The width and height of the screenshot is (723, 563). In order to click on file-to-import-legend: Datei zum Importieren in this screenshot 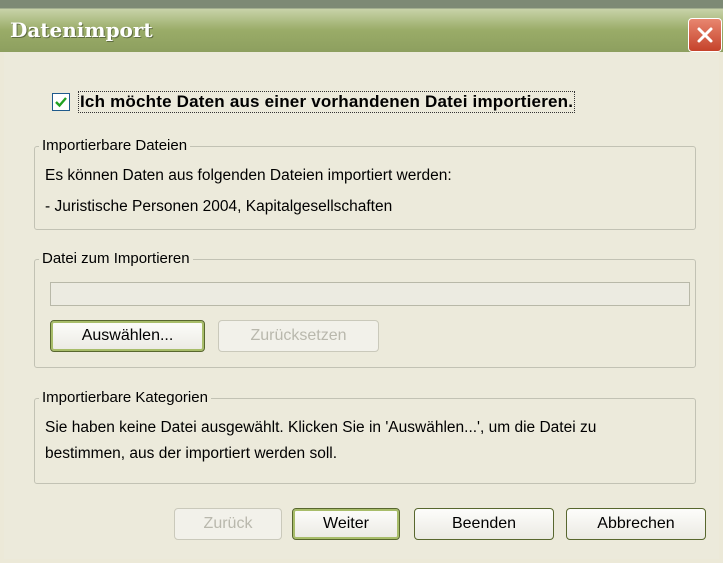, I will do `click(116, 258)`.